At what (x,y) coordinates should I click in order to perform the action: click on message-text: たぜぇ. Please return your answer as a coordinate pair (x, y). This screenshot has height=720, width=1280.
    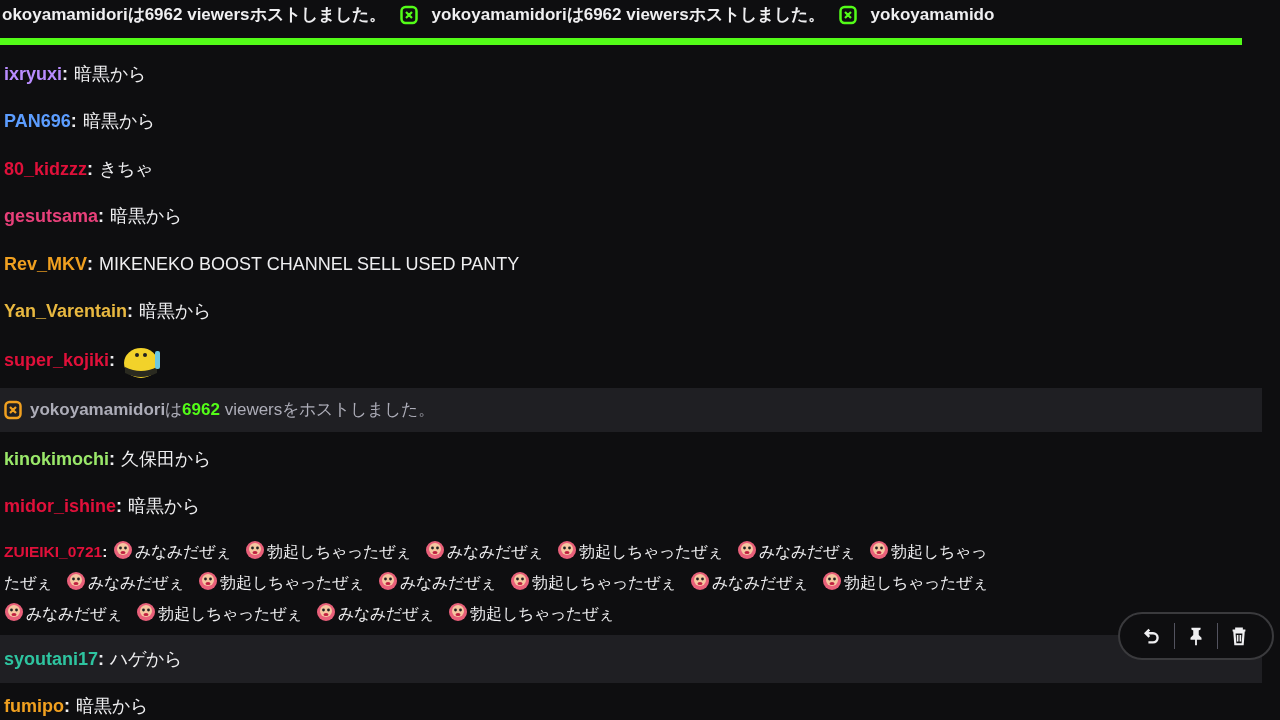
    Looking at the image, I should click on (28, 582).